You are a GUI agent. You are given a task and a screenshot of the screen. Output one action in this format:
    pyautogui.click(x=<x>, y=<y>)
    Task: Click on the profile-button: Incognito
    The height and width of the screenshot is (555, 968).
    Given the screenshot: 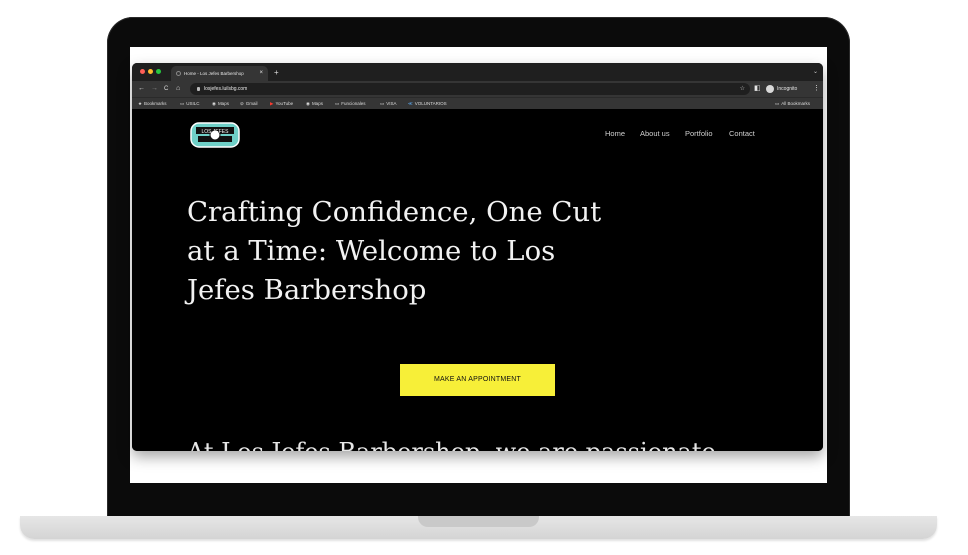 What is the action you would take?
    pyautogui.click(x=781, y=89)
    